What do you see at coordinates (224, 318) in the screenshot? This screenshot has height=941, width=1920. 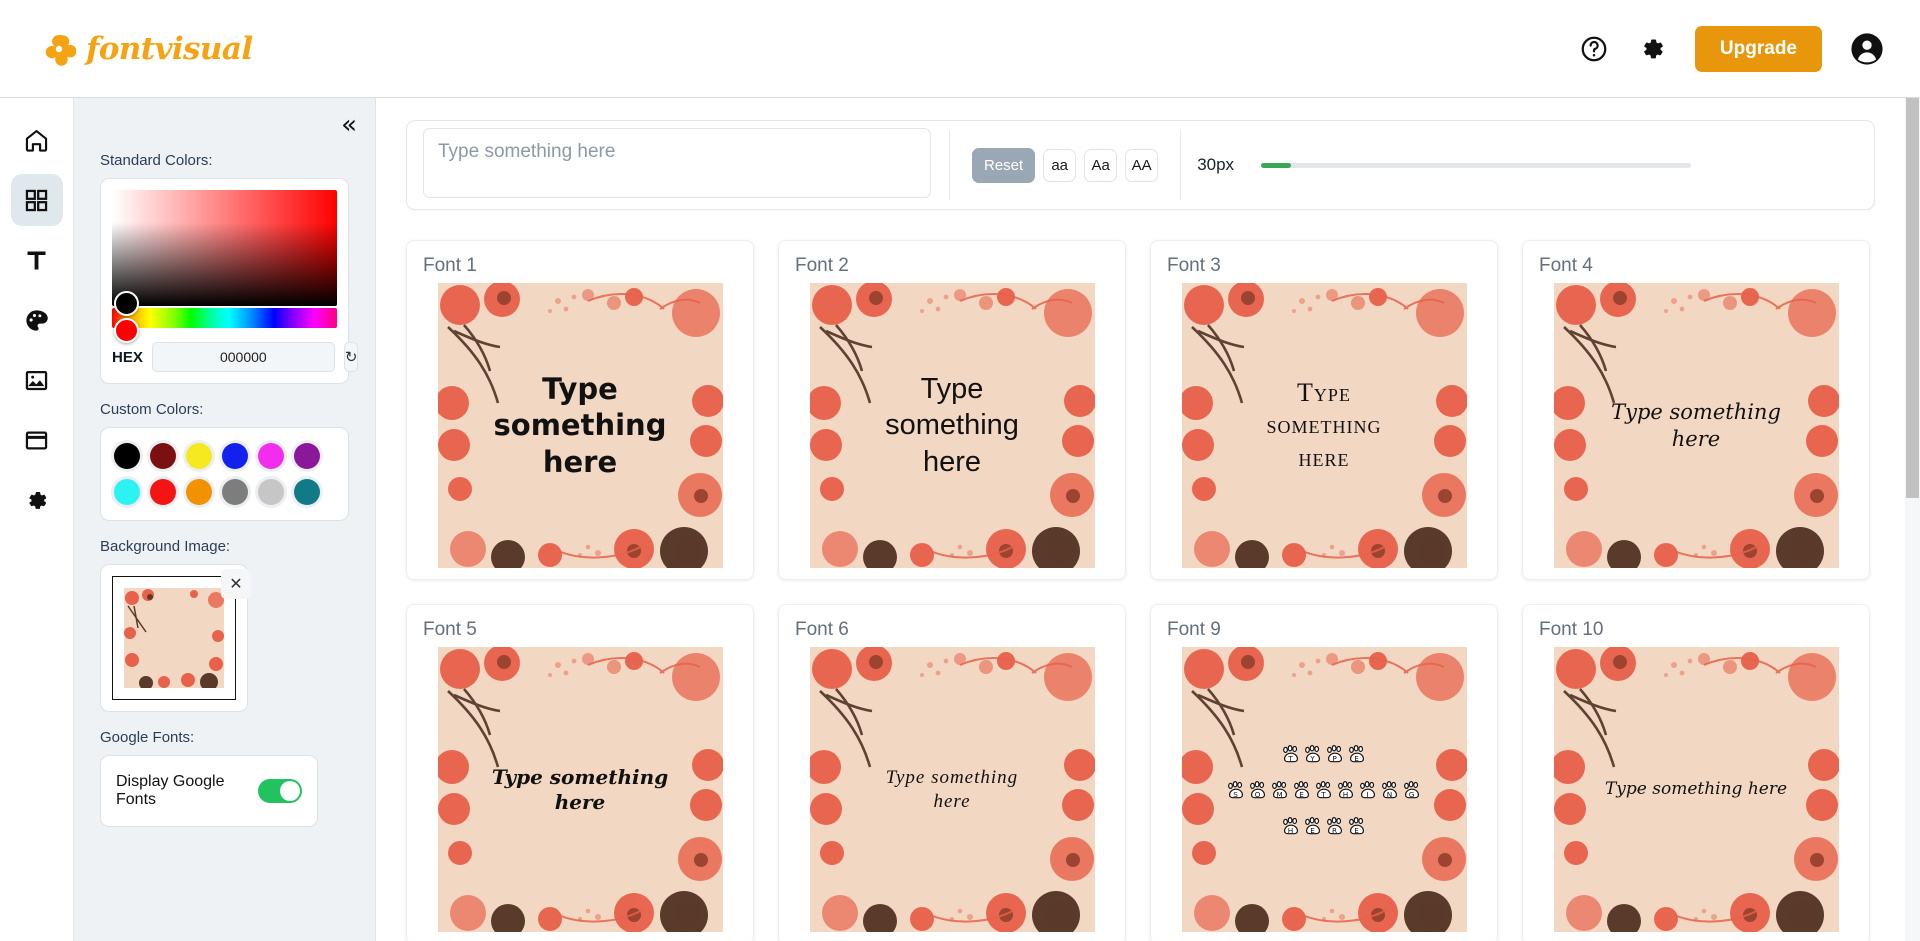 I see `hue-strip` at bounding box center [224, 318].